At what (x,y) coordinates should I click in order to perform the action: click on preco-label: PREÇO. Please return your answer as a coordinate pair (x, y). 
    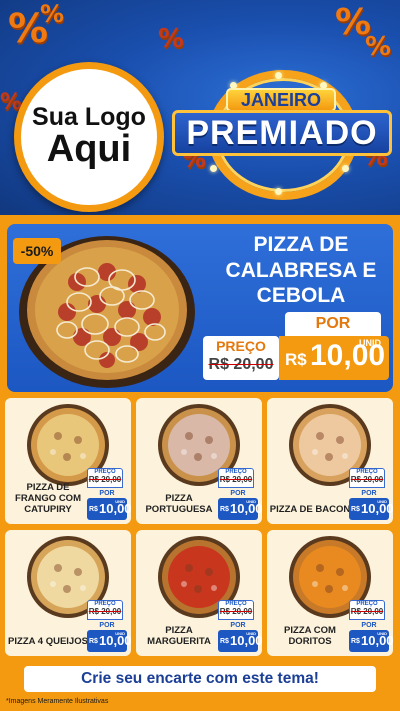
    Looking at the image, I should click on (241, 346).